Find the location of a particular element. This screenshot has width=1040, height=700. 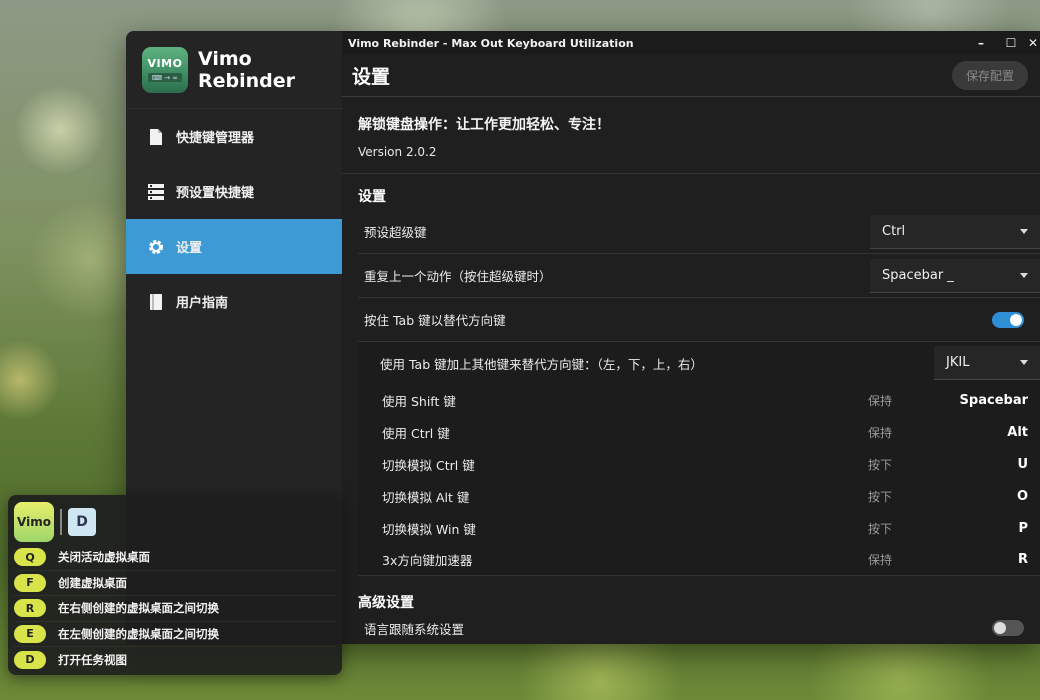

key-row-label: 使用 Shift 键 is located at coordinates (419, 401).